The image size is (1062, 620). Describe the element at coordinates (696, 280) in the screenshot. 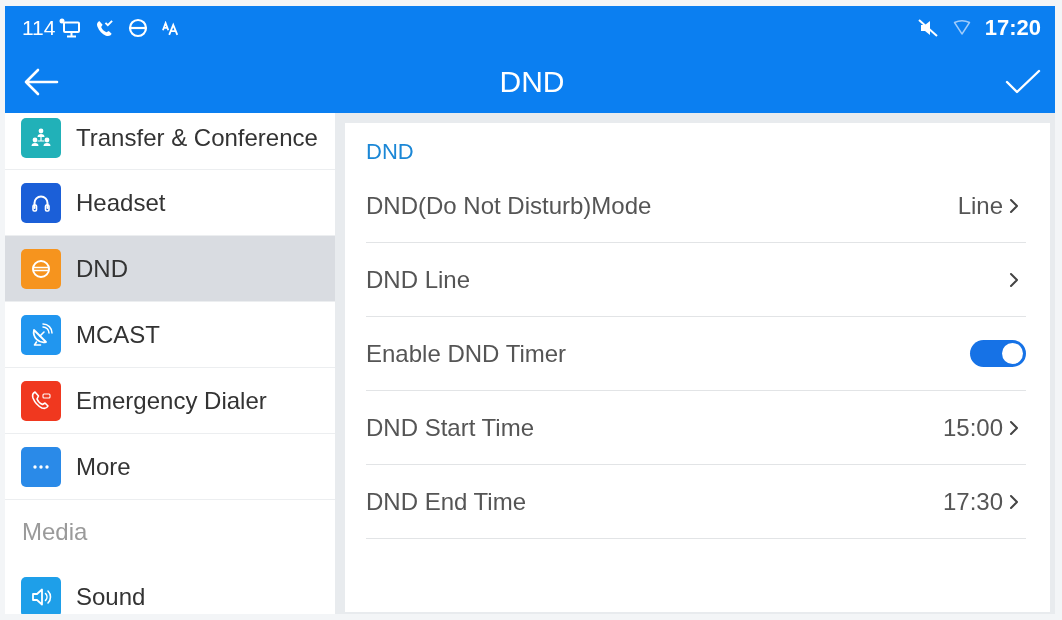

I see `settings-row: DND Line` at that location.